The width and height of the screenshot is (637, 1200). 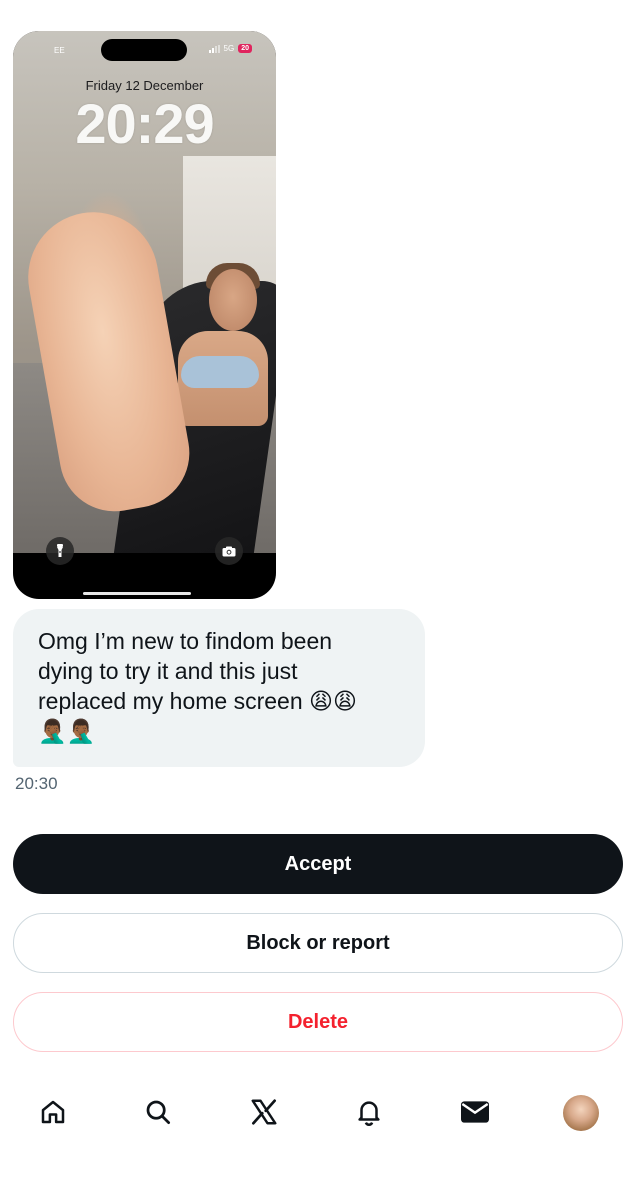 What do you see at coordinates (60, 551) in the screenshot?
I see `flashlight-icon` at bounding box center [60, 551].